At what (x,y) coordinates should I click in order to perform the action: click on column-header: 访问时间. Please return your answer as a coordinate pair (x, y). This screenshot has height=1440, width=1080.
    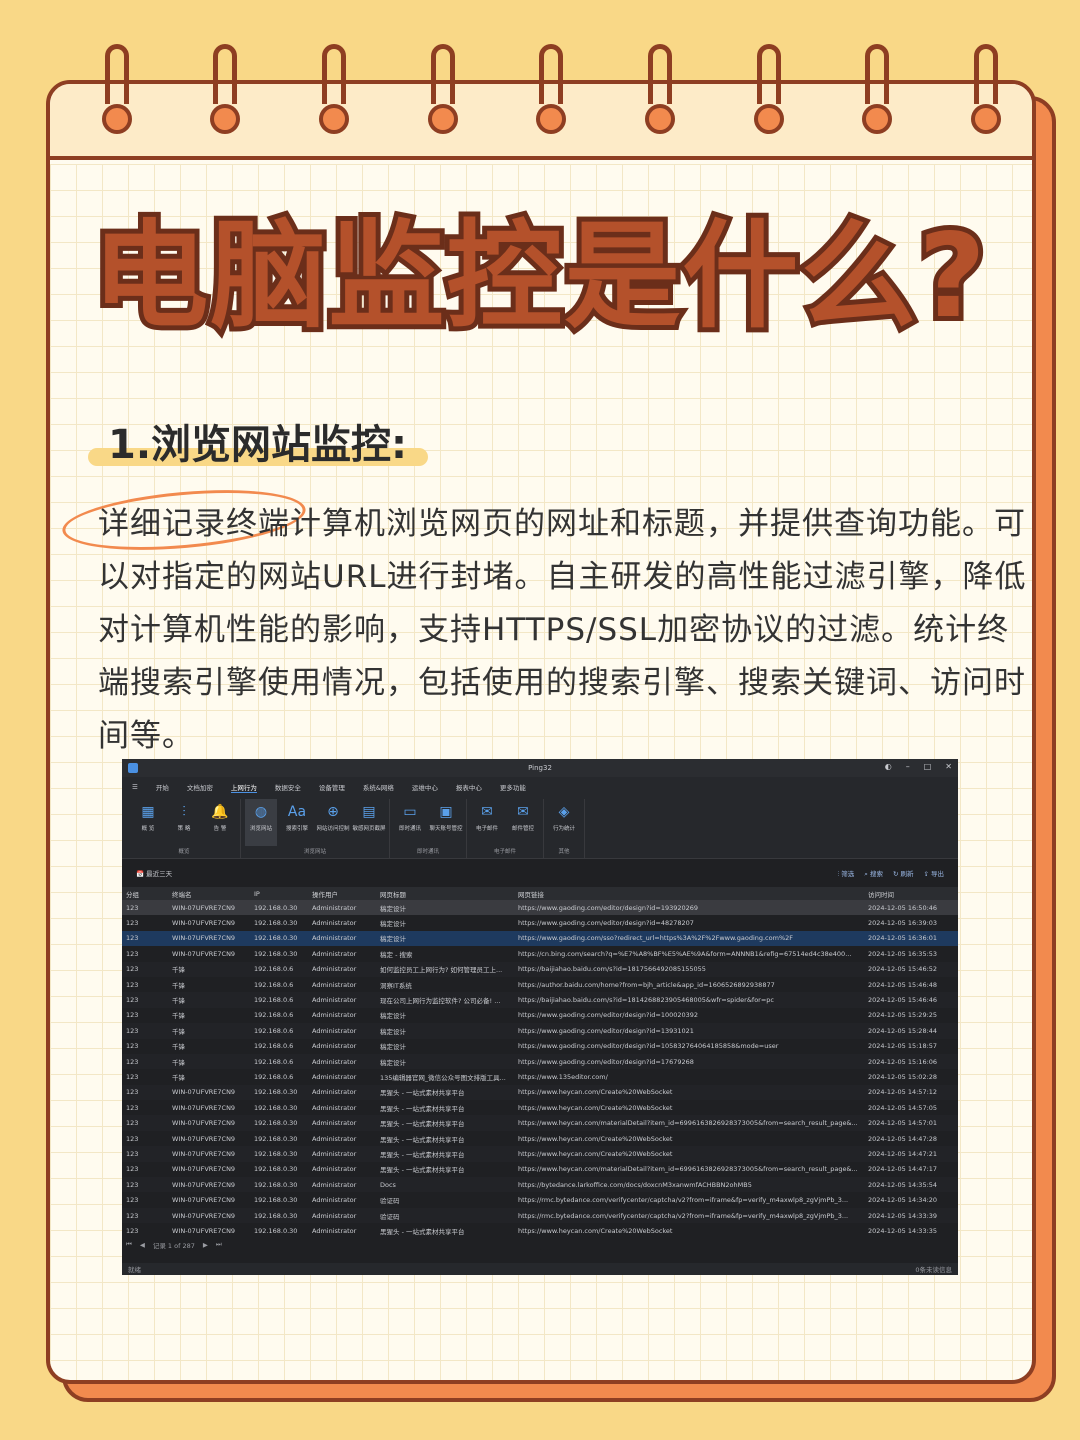
    Looking at the image, I should click on (911, 894).